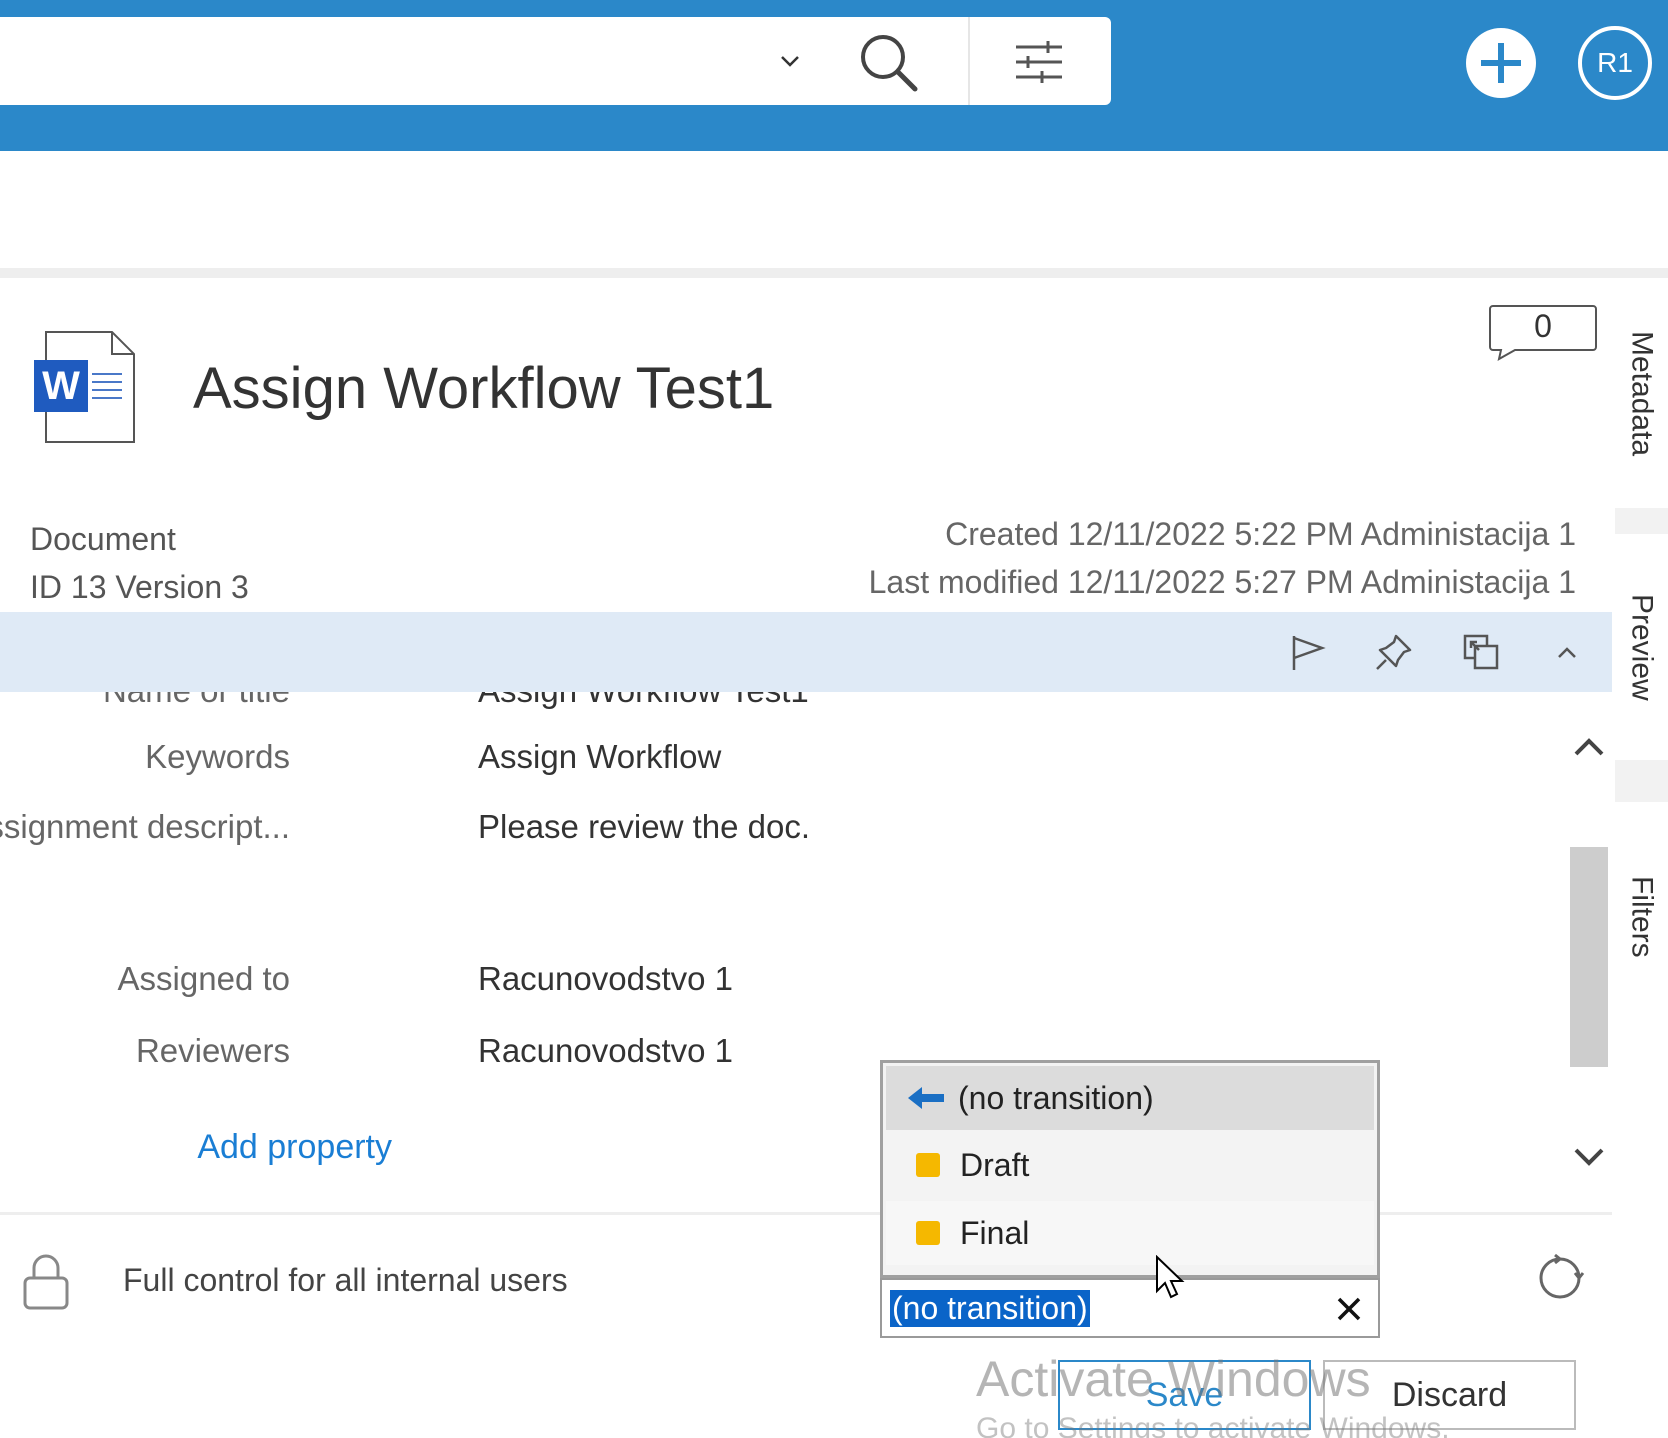 The image size is (1668, 1438). Describe the element at coordinates (61, 386) in the screenshot. I see `svg-text: W` at that location.